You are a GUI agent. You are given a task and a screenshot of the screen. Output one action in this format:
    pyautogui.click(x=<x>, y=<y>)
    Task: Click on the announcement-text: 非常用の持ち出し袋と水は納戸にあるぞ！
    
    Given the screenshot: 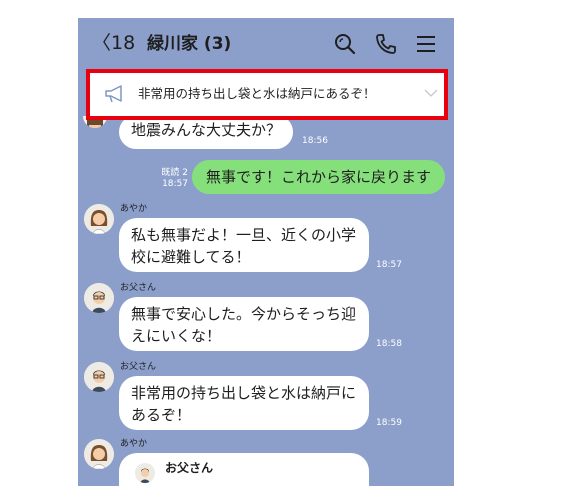 What is the action you would take?
    pyautogui.click(x=257, y=93)
    